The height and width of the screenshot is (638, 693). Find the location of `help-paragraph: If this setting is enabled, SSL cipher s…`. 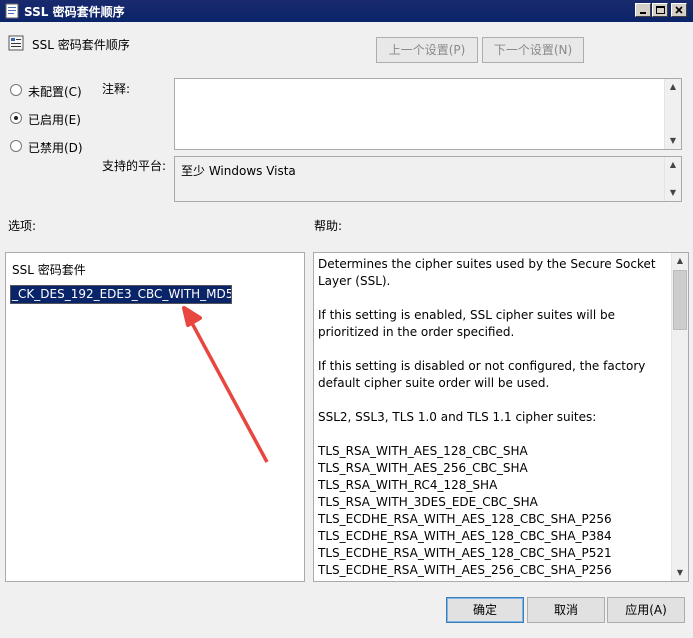

help-paragraph: If this setting is enabled, SSL cipher s… is located at coordinates (467, 323).